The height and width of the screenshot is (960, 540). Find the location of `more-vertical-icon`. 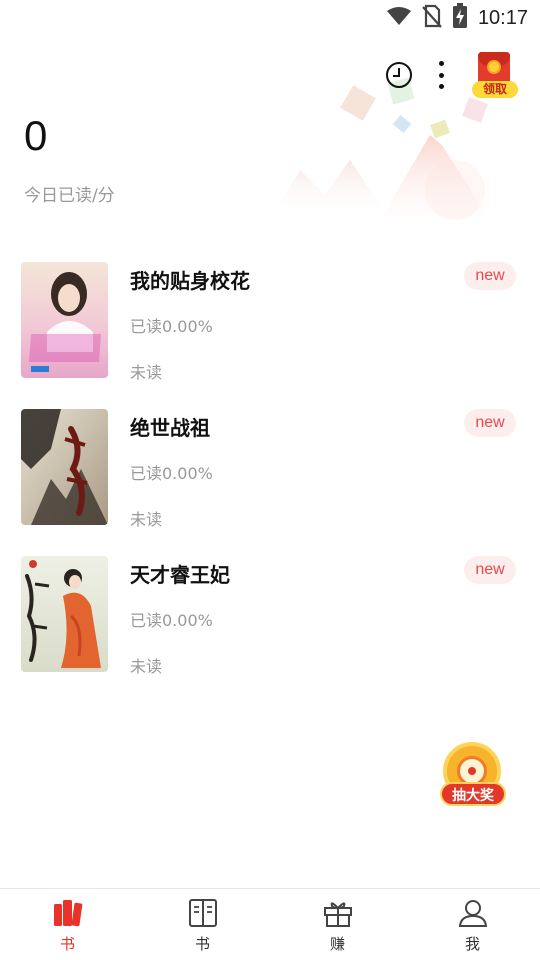

more-vertical-icon is located at coordinates (441, 75).